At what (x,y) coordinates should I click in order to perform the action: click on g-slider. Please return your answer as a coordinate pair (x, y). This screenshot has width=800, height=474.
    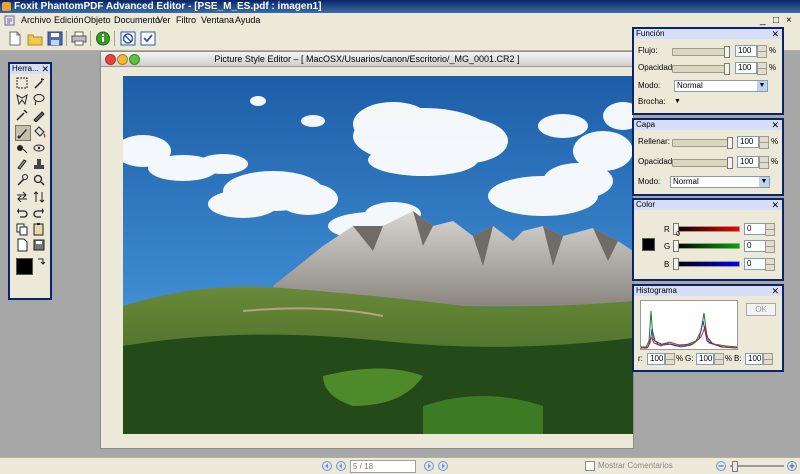
    Looking at the image, I should click on (706, 246).